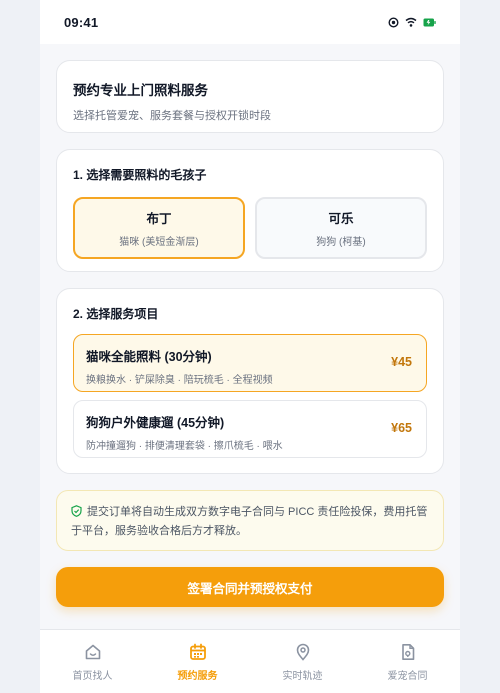 This screenshot has height=693, width=500. Describe the element at coordinates (197, 651) in the screenshot. I see `calendar-icon` at that location.